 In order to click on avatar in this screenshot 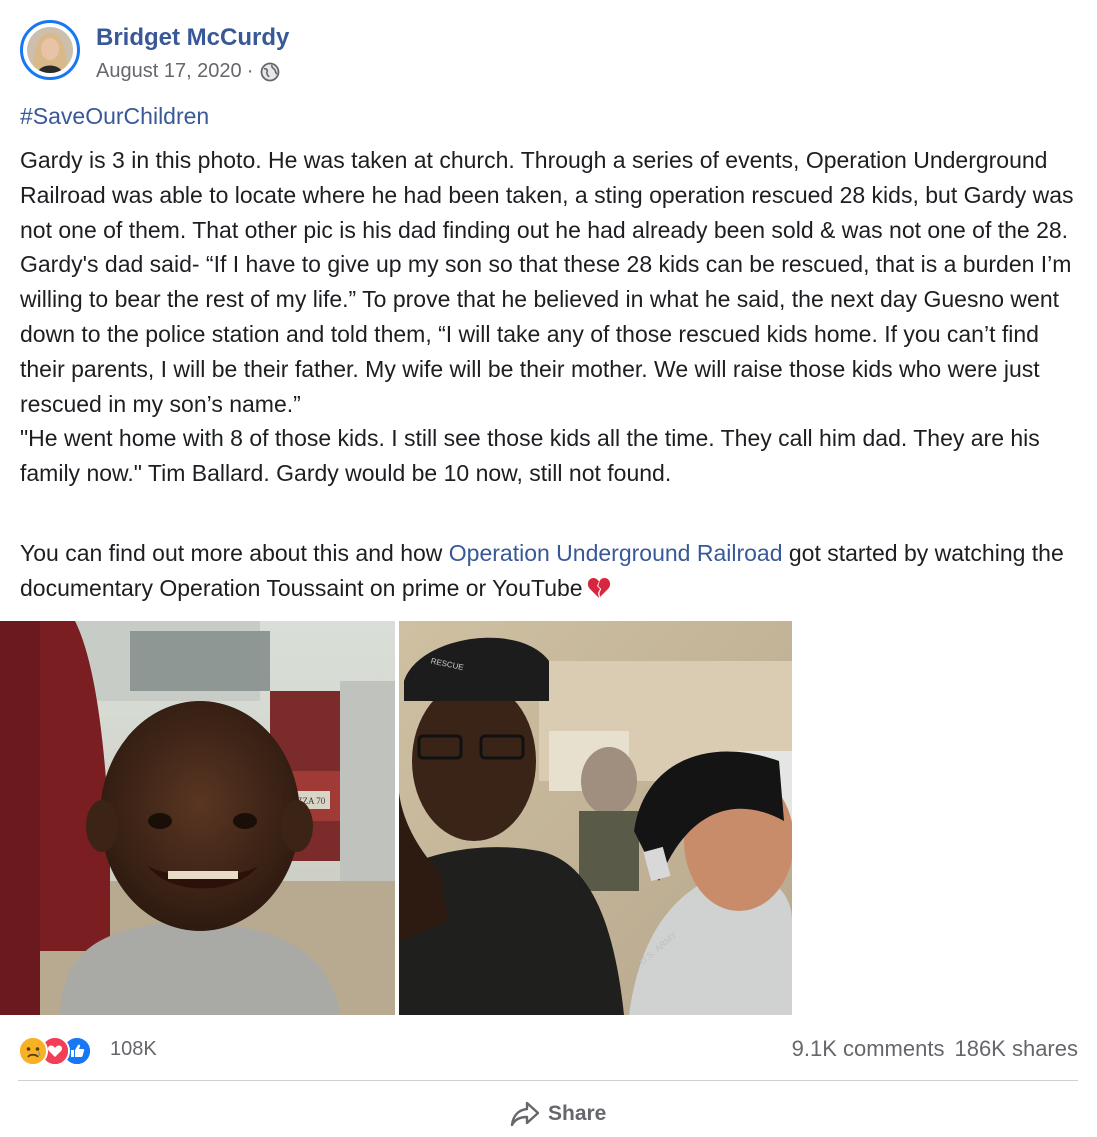, I will do `click(50, 50)`.